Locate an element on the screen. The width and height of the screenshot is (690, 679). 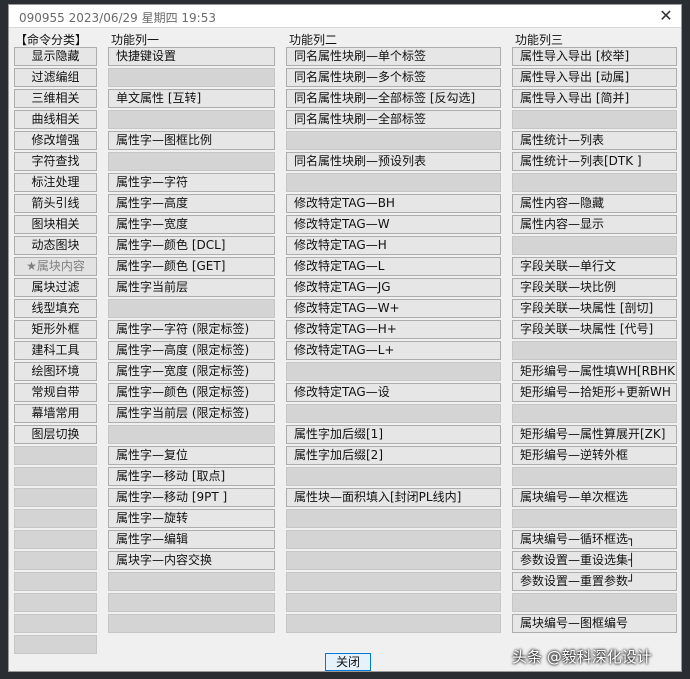
category-button: 修改增强 is located at coordinates (55, 140).